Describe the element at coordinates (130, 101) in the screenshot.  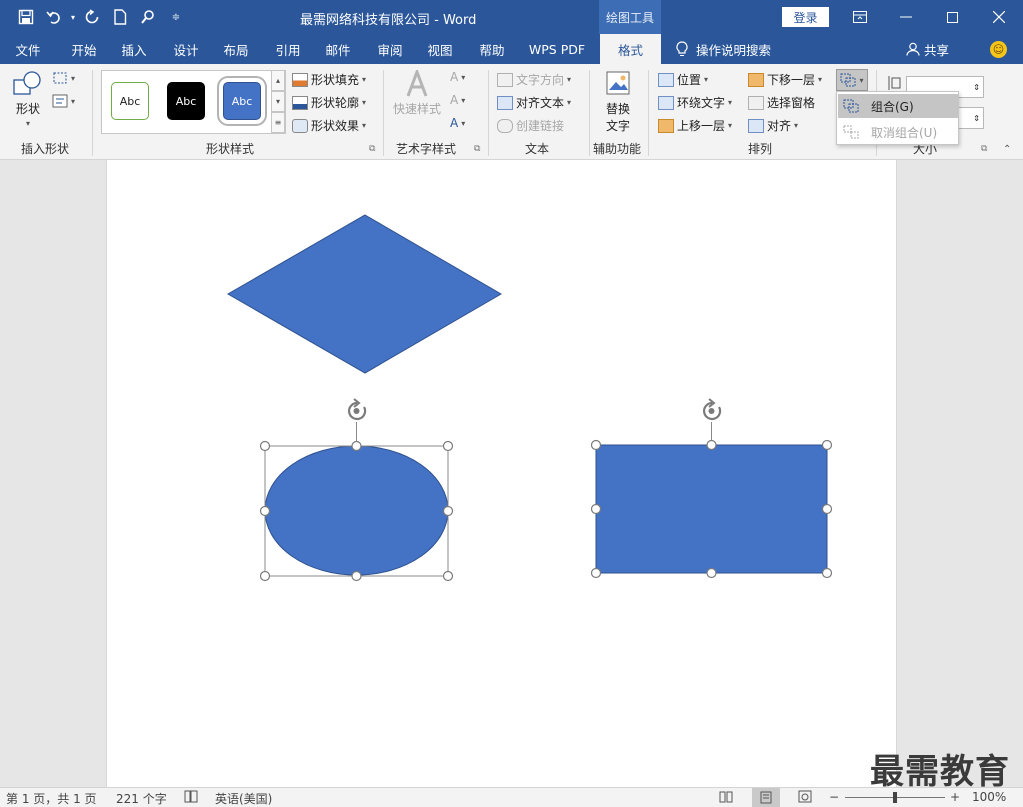
I see `style-preset-outline: Abc` at that location.